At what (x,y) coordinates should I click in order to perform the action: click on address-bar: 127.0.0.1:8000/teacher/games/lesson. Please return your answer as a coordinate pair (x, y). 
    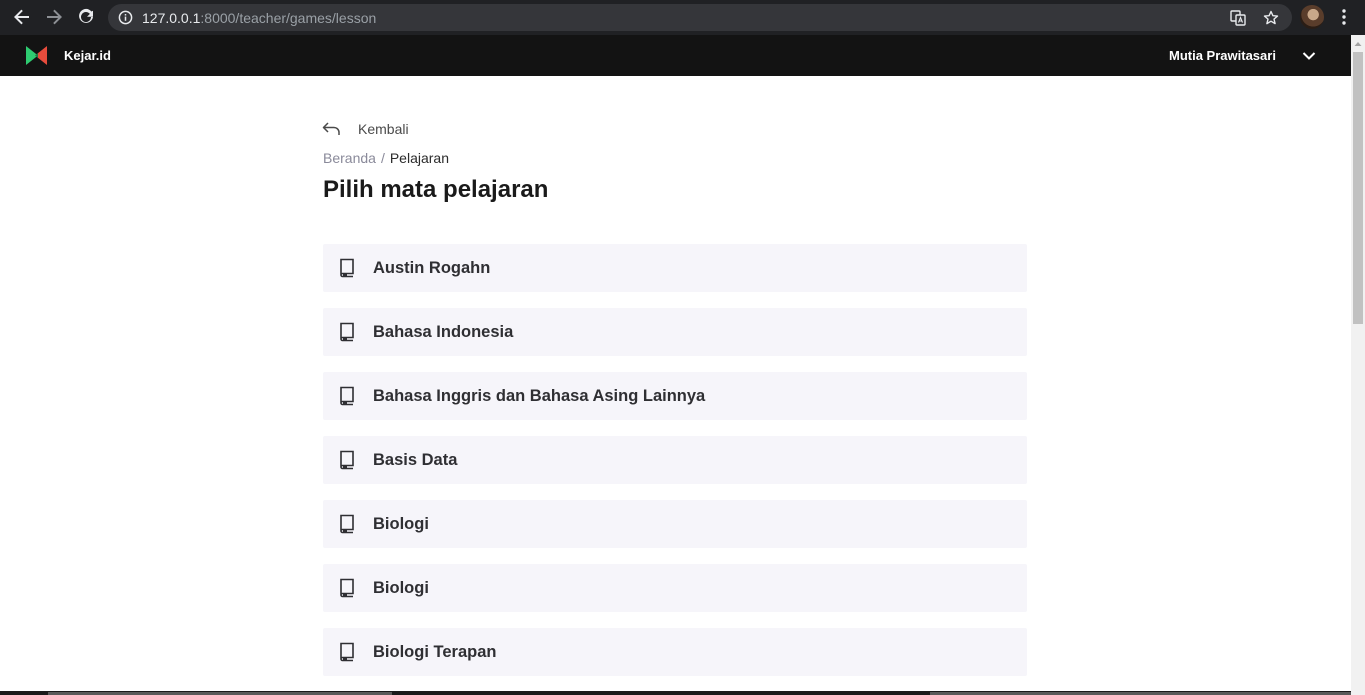
    Looking at the image, I should click on (700, 17).